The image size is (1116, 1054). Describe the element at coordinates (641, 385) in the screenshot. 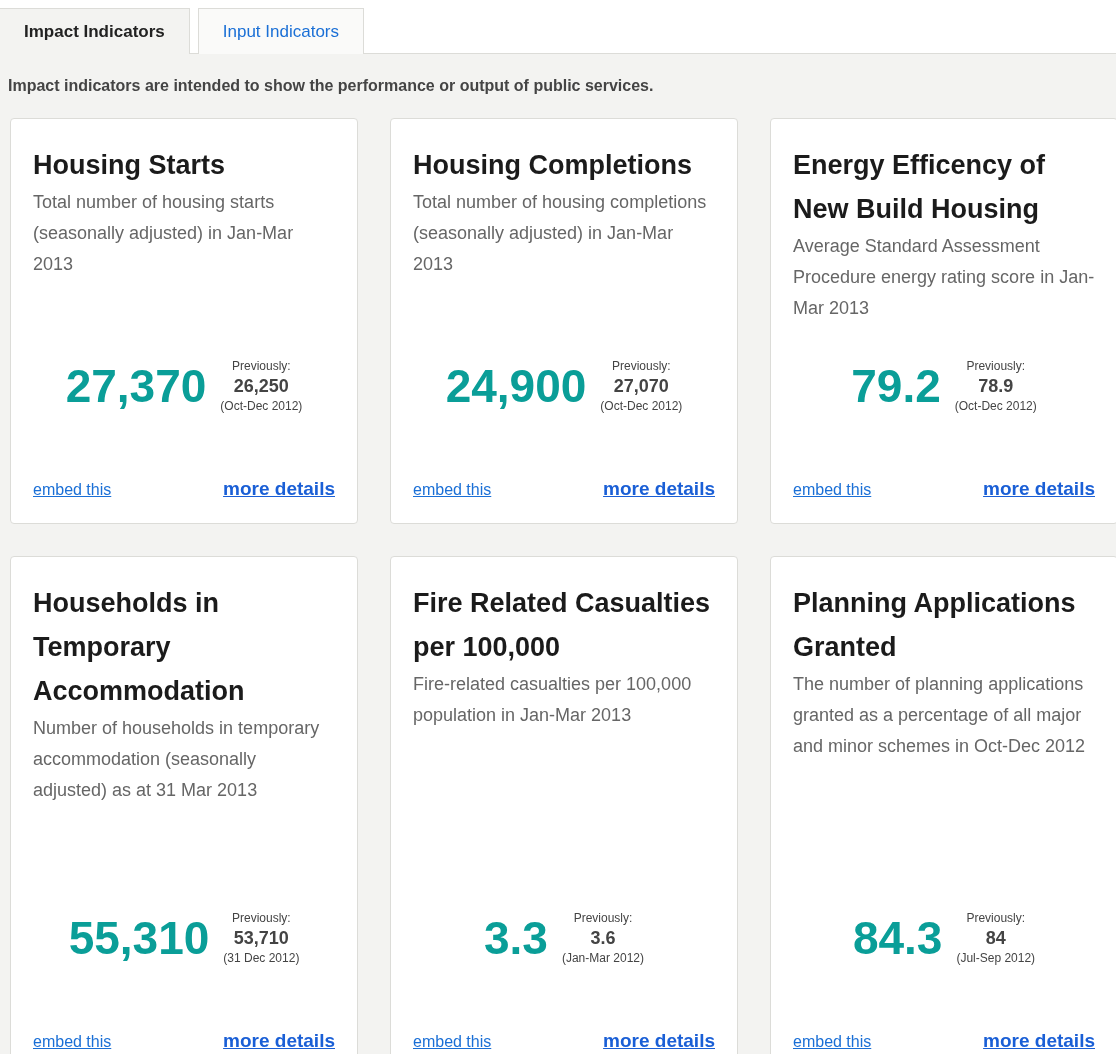

I see `previous-value: 27,070` at that location.